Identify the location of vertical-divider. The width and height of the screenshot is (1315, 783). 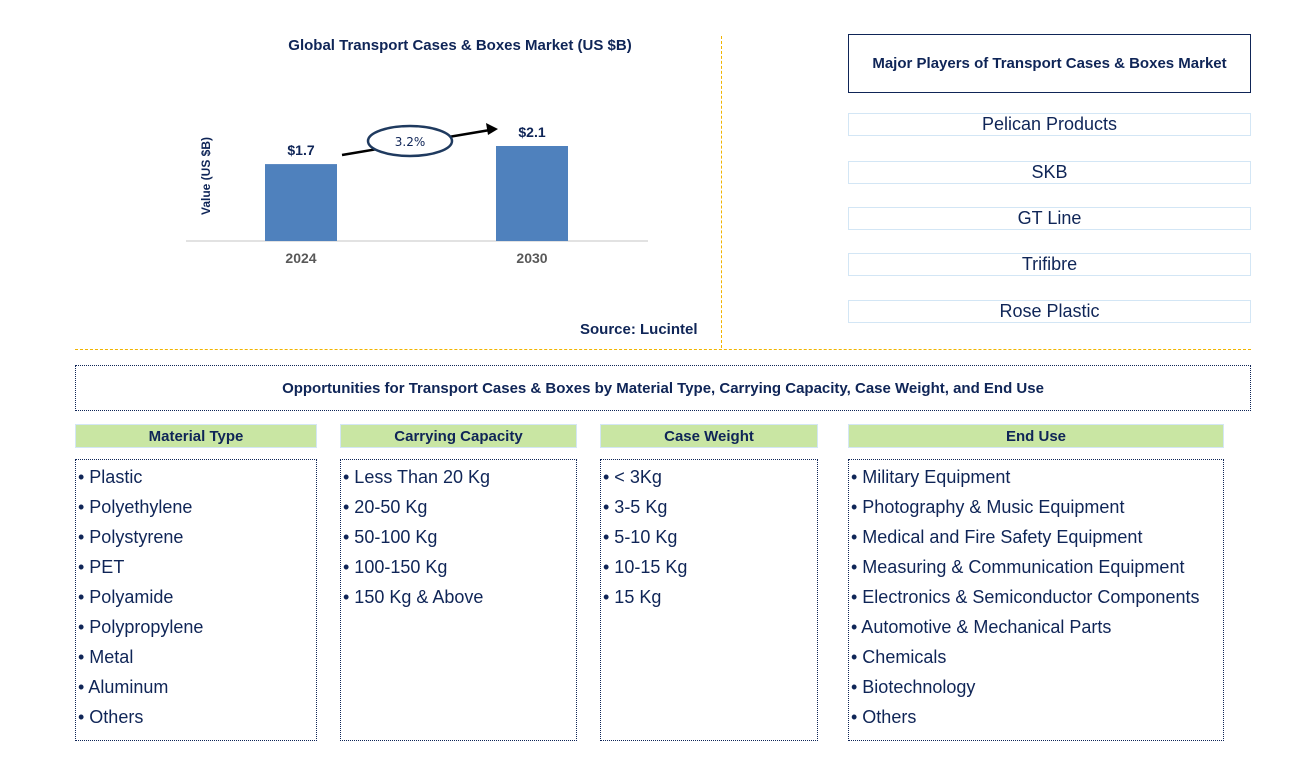
(721, 192).